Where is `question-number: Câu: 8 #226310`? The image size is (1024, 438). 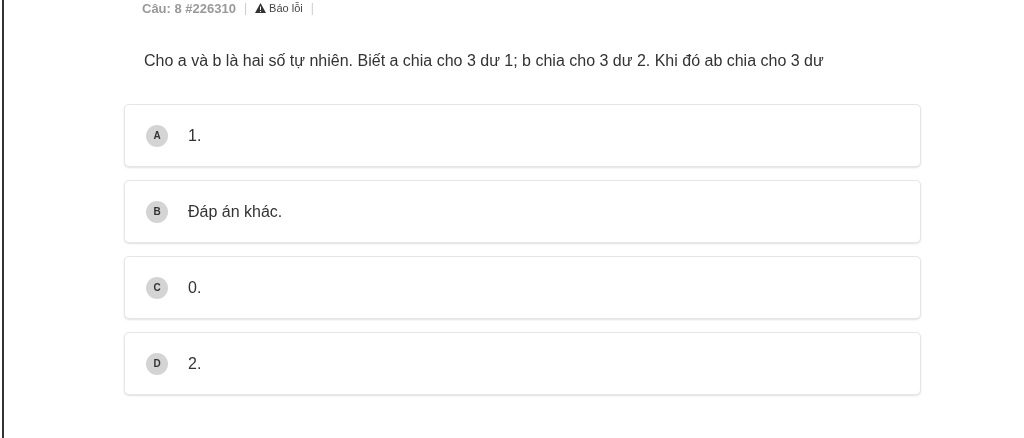 question-number: Câu: 8 #226310 is located at coordinates (189, 8).